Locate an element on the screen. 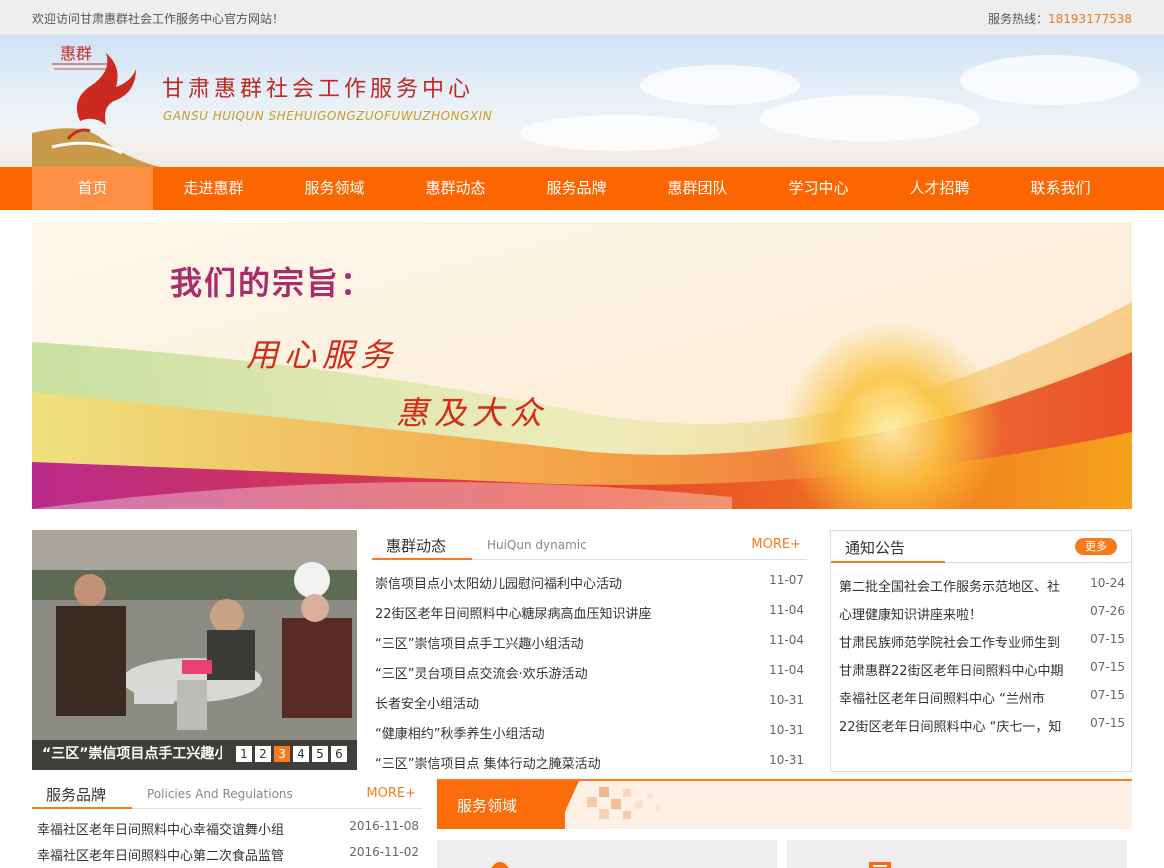 The width and height of the screenshot is (1164, 868). notice-item-title: 心理健康知识讲座来啦！ is located at coordinates (911, 615).